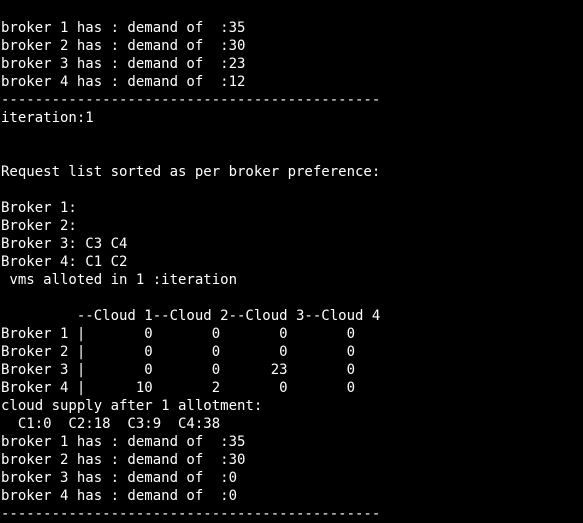  What do you see at coordinates (132, 406) in the screenshot?
I see `terminal-line-cloud-supply-heading: cloud supply after 1 allotment:` at bounding box center [132, 406].